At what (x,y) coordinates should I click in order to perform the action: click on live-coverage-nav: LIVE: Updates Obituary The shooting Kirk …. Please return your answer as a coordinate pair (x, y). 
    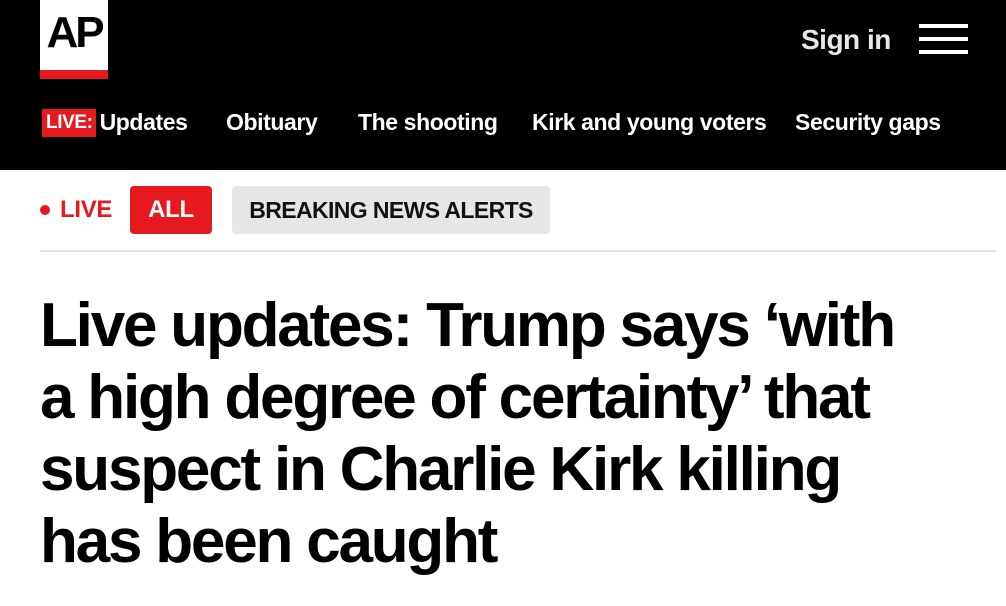
    Looking at the image, I should click on (503, 122).